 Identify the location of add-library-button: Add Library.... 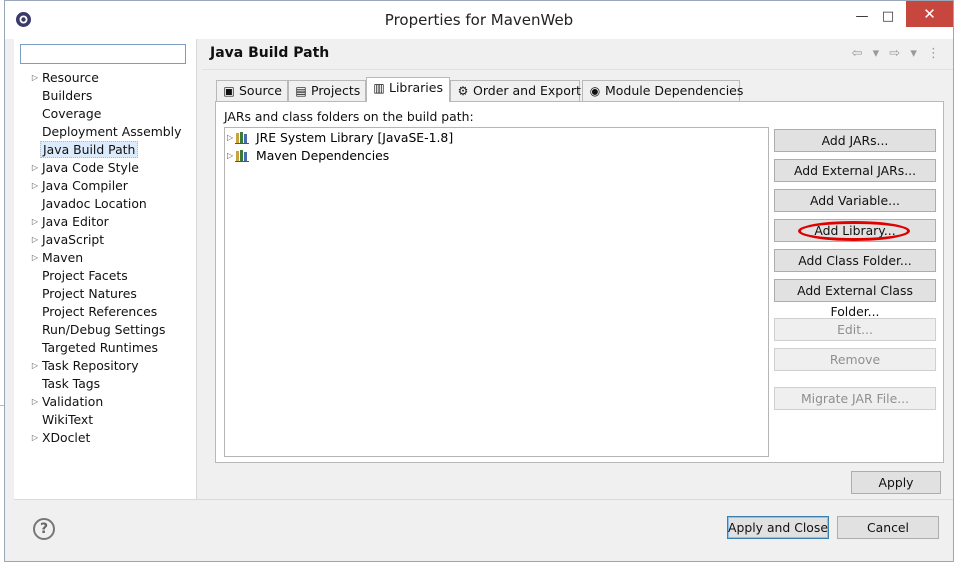
(855, 230).